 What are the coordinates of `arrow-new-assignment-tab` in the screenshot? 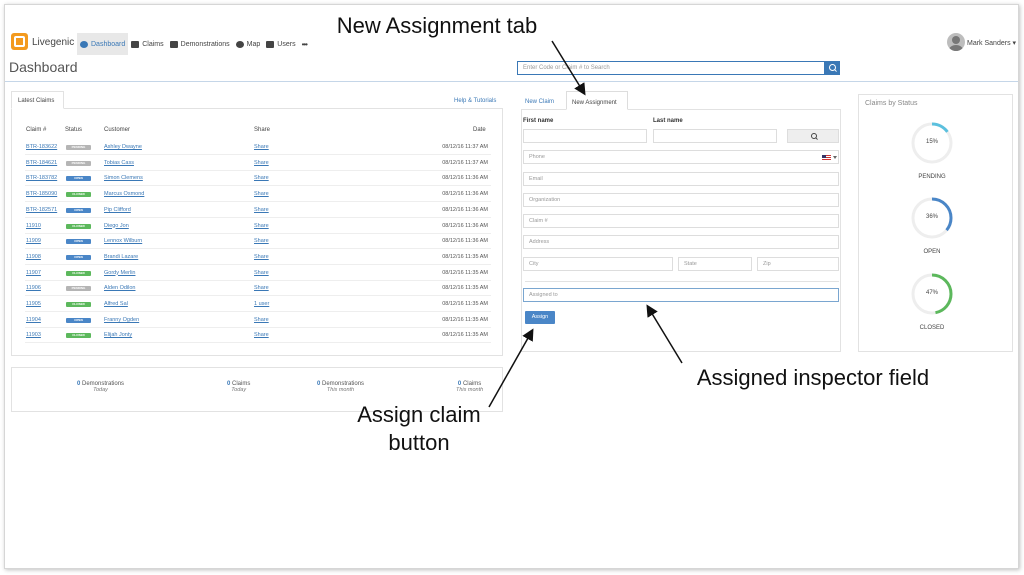 It's located at (568, 68).